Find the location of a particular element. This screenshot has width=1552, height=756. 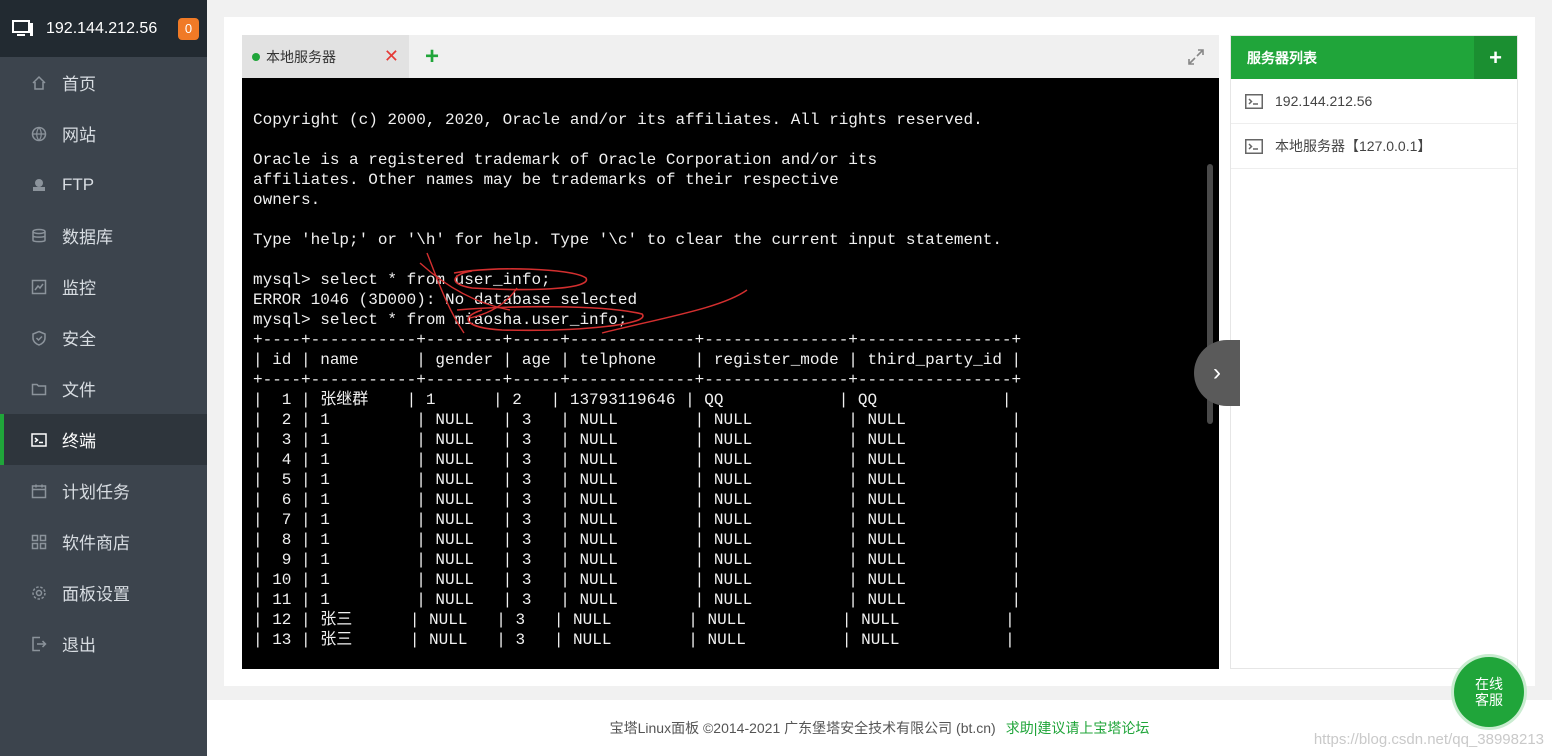

server-item-label: 本地服务器【127.0.0.1】 is located at coordinates (1353, 146).